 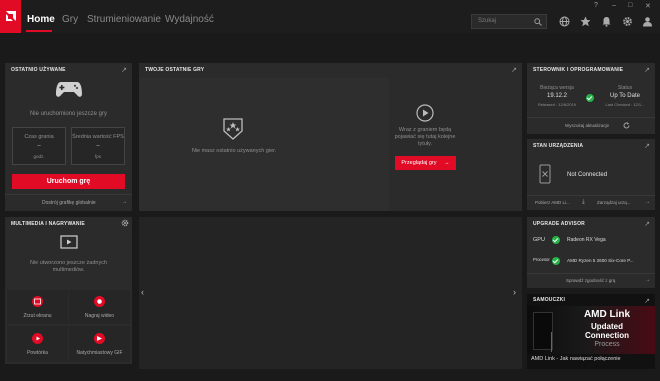 What do you see at coordinates (419, 163) in the screenshot?
I see `browse-games-label: Przeglądaj gry` at bounding box center [419, 163].